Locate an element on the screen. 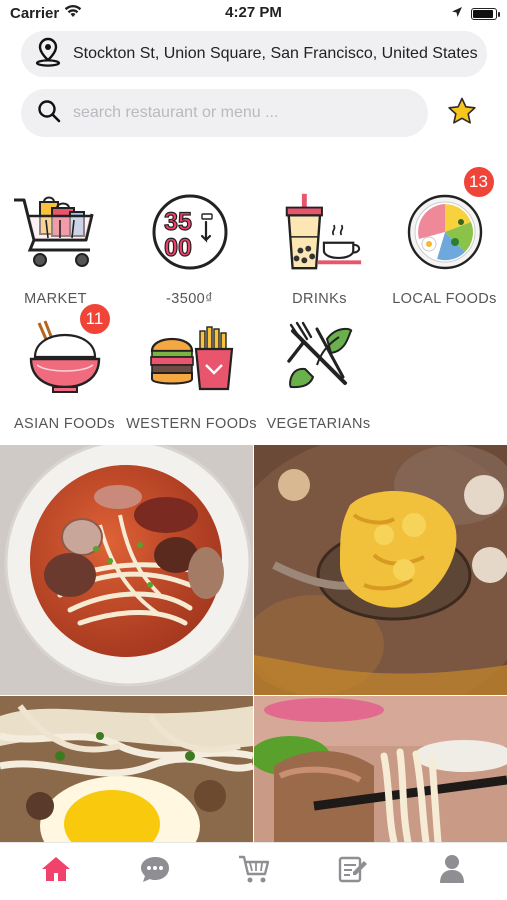 This screenshot has width=507, height=900. noodle-soup-photo is located at coordinates (126, 570).